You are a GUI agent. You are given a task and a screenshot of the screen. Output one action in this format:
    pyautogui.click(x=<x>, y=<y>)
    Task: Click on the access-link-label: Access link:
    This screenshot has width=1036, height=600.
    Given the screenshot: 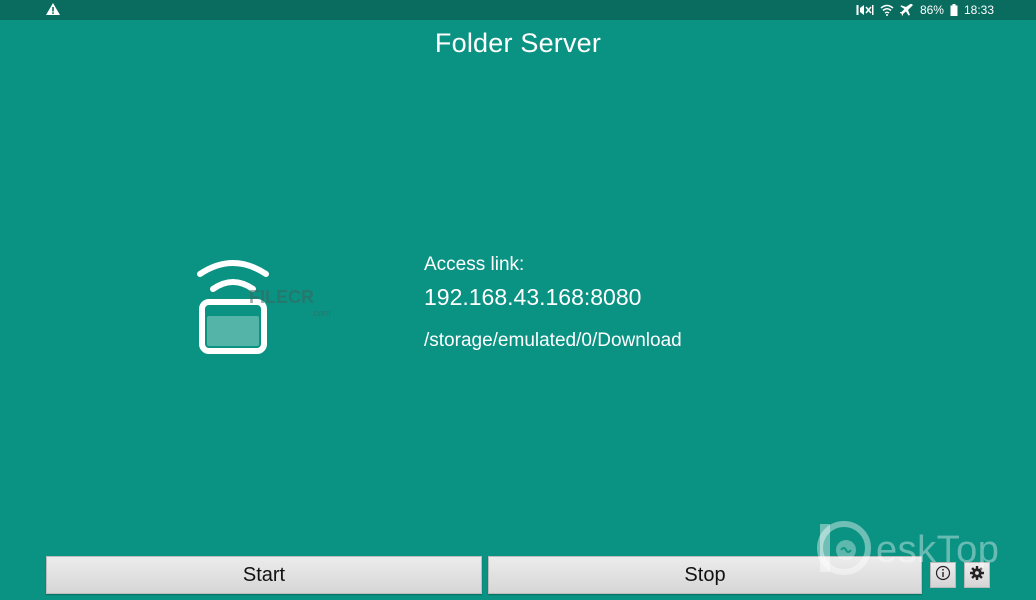 What is the action you would take?
    pyautogui.click(x=474, y=264)
    